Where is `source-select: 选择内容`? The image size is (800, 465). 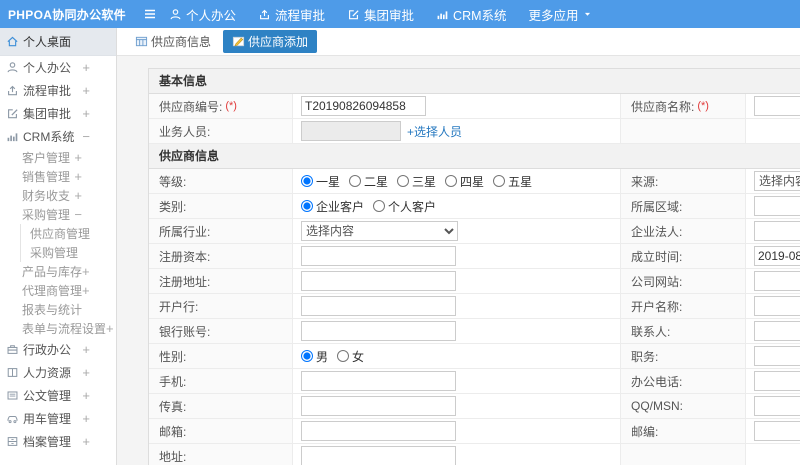 source-select: 选择内容 is located at coordinates (777, 181).